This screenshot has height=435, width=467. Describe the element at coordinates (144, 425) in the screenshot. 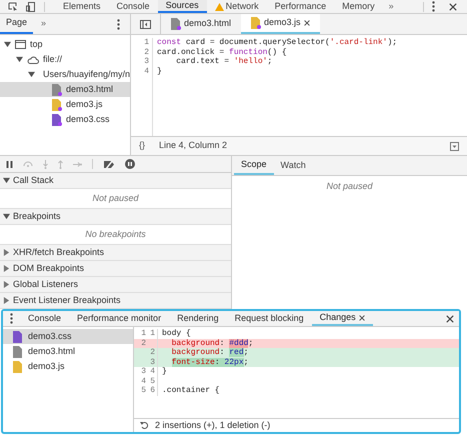

I see `revert-icon` at that location.